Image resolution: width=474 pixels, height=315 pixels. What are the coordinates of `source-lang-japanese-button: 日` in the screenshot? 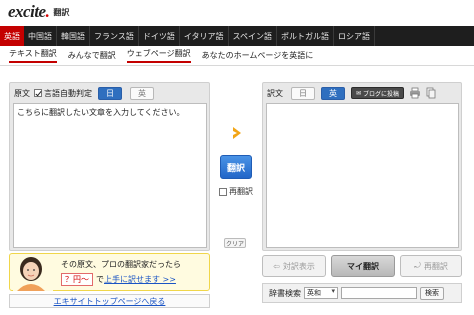 It's located at (110, 93).